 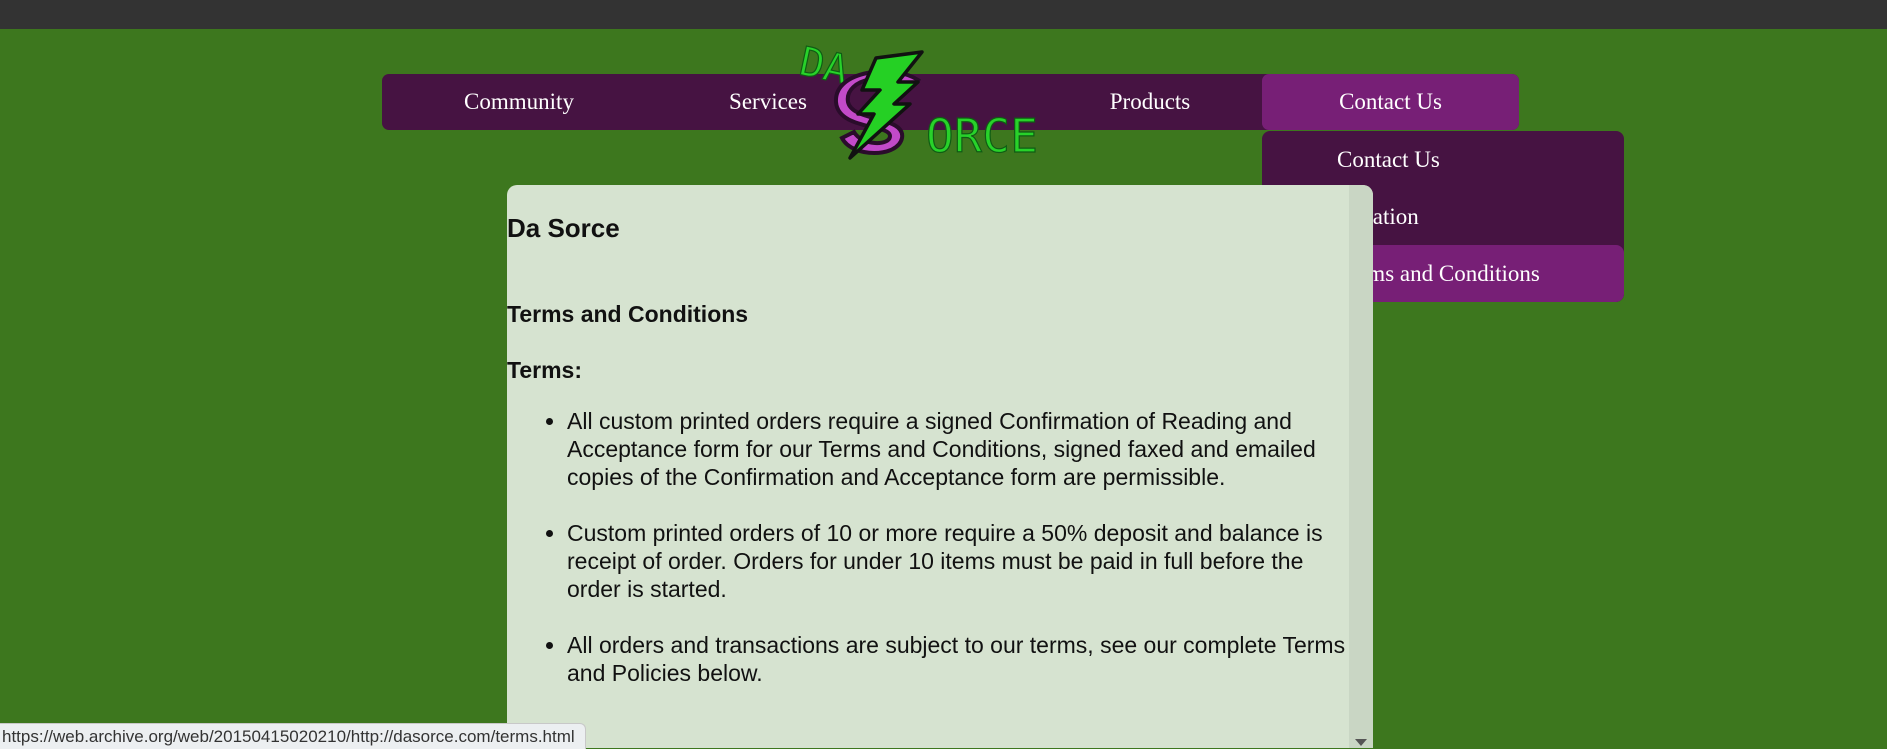 I want to click on nav-item-contact-us: Contact Us, so click(x=1390, y=102).